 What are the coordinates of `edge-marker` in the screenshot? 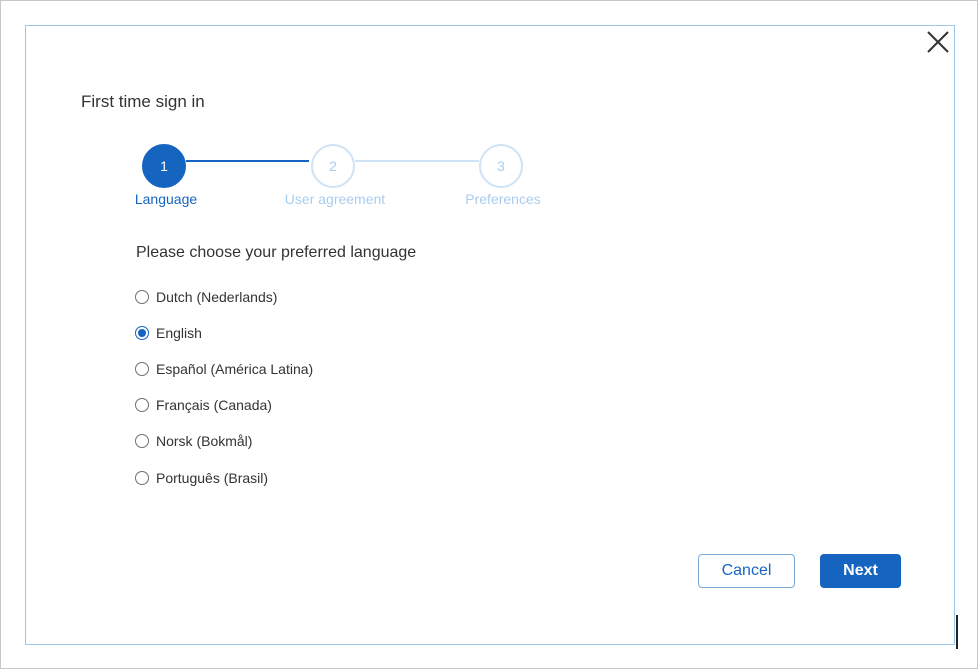 It's located at (957, 632).